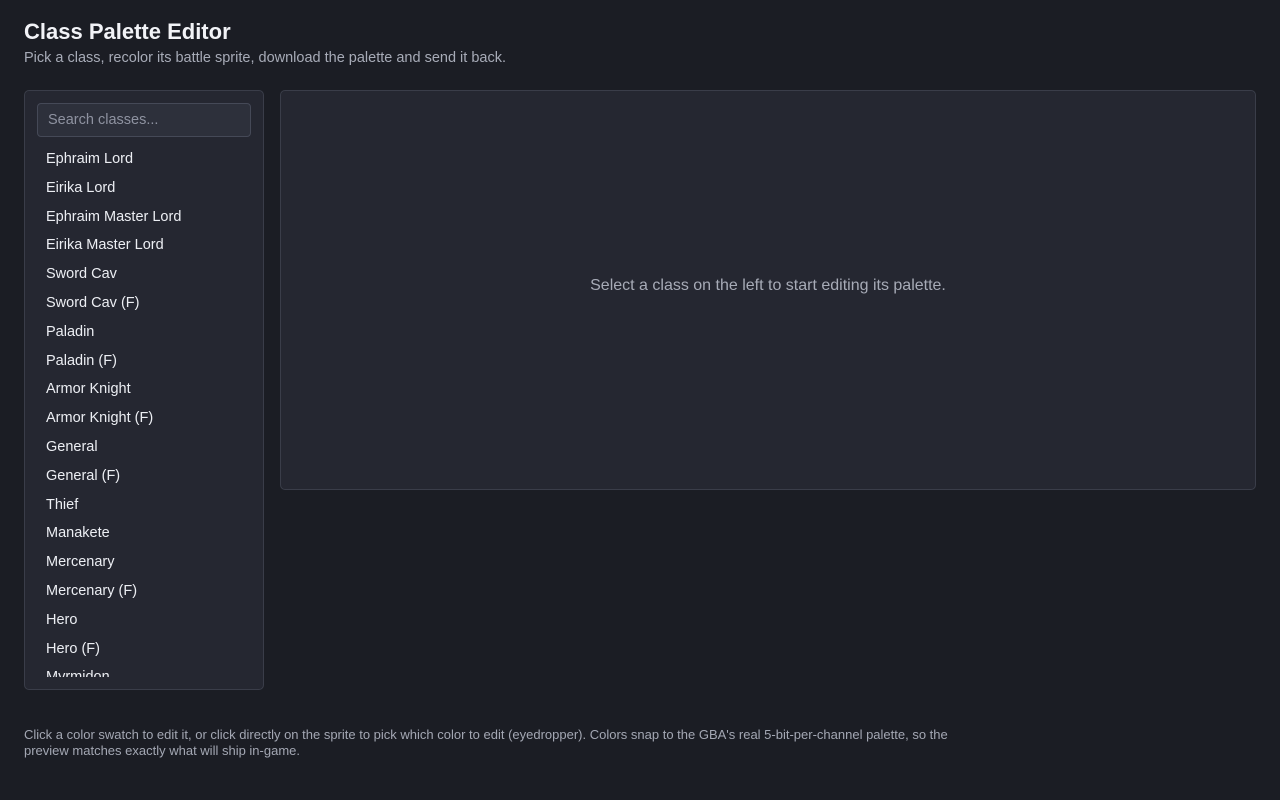 This screenshot has width=1280, height=800. I want to click on class-list-item: Armor Knight, so click(144, 389).